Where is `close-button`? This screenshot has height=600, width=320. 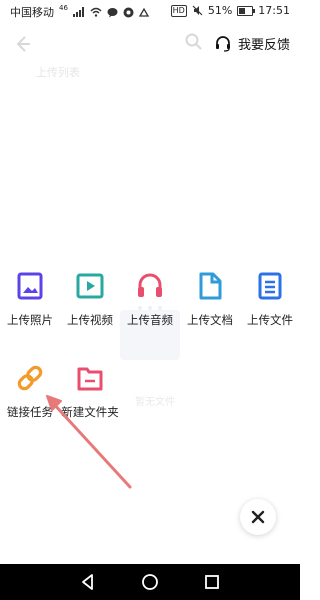 close-button is located at coordinates (258, 517).